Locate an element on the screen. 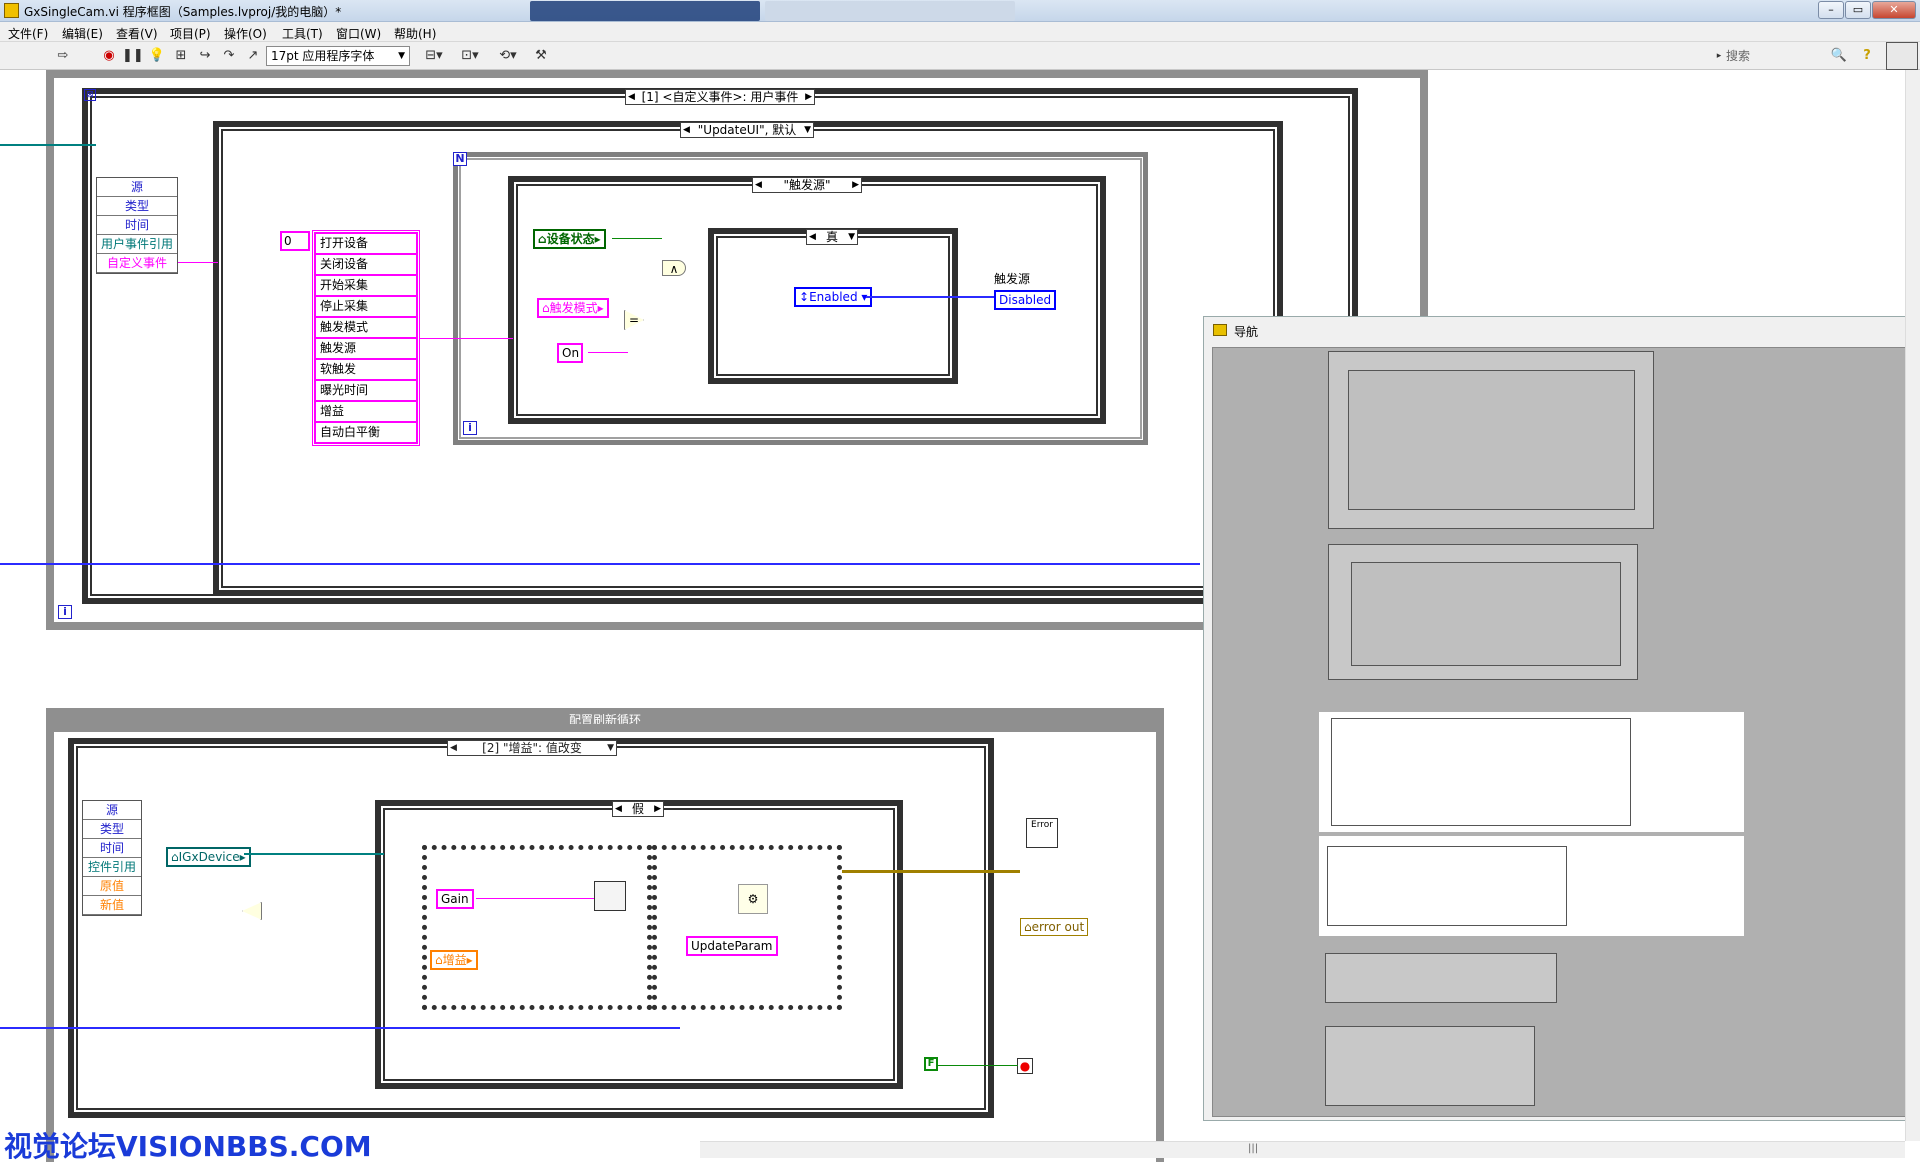 This screenshot has height=1162, width=1920. font-select-value: 17pt 应用程序字体 is located at coordinates (323, 56).